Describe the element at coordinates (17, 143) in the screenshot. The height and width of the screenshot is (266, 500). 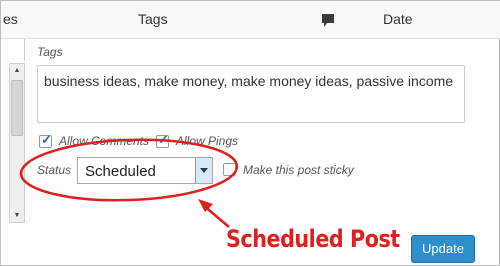
I see `scrollbar: ▲ ▼` at that location.